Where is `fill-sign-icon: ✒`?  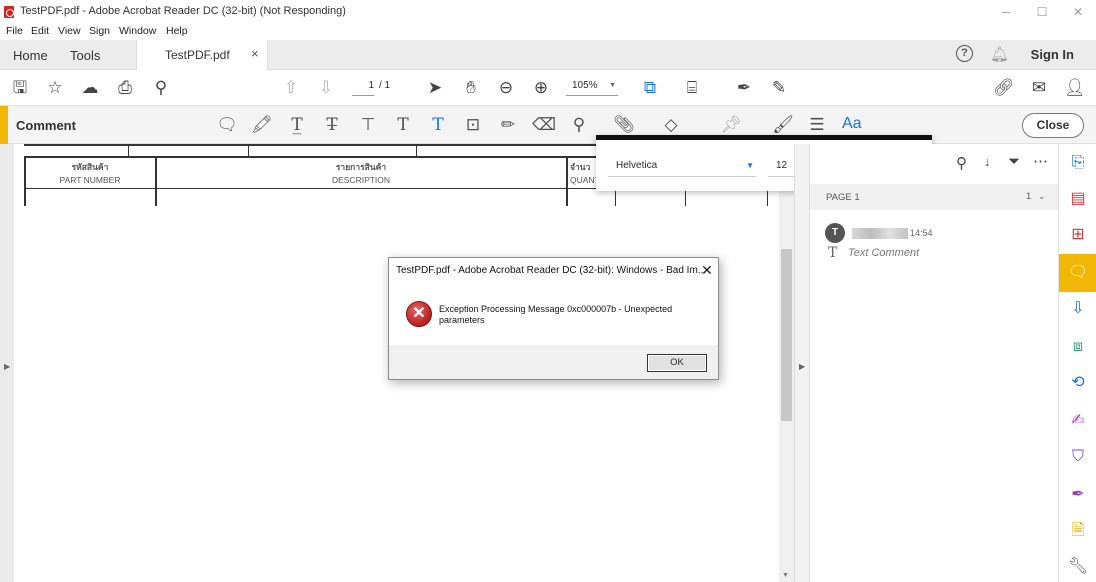
fill-sign-icon: ✒ is located at coordinates (744, 88).